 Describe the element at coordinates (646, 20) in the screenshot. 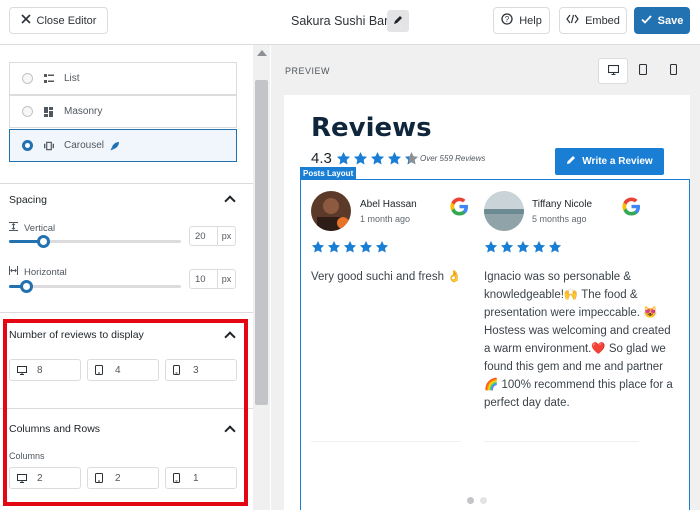

I see `check-icon` at that location.